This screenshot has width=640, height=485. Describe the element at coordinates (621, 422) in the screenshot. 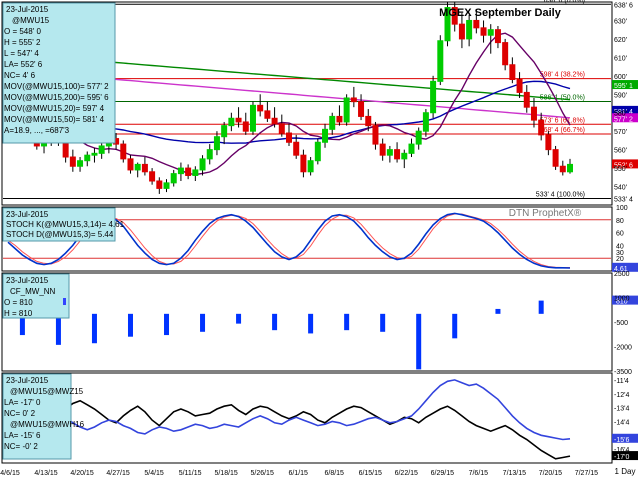

I see `spread-axis-label-3: -14'4` at that location.